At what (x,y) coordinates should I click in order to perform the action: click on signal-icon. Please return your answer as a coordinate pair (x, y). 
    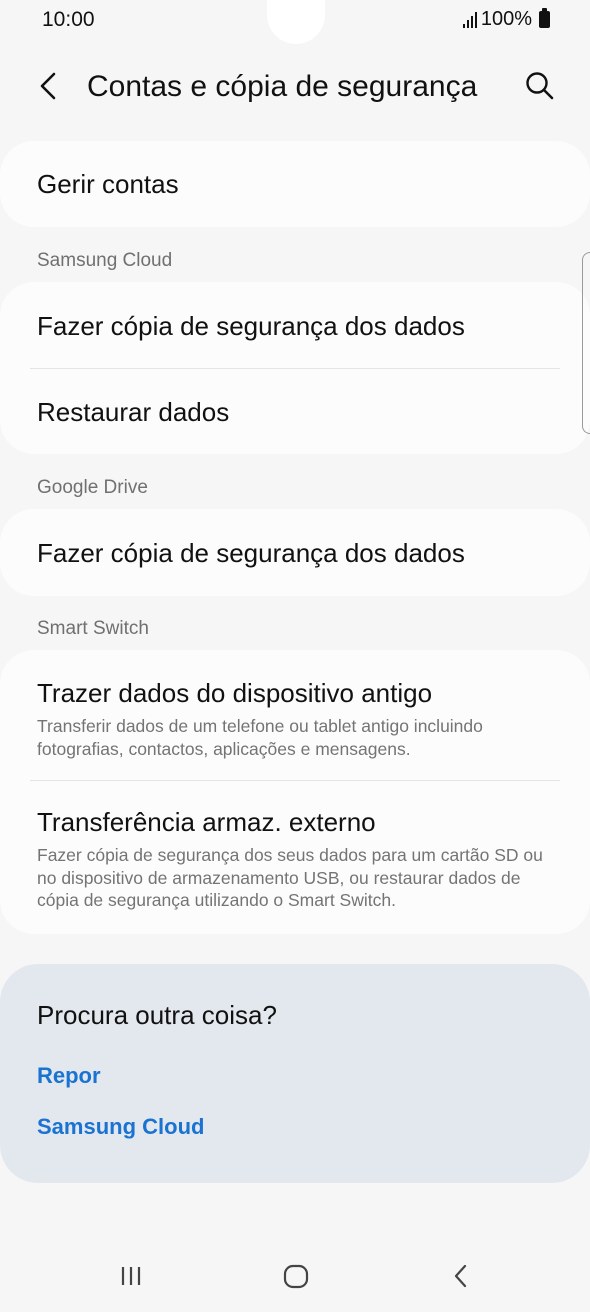
    Looking at the image, I should click on (469, 19).